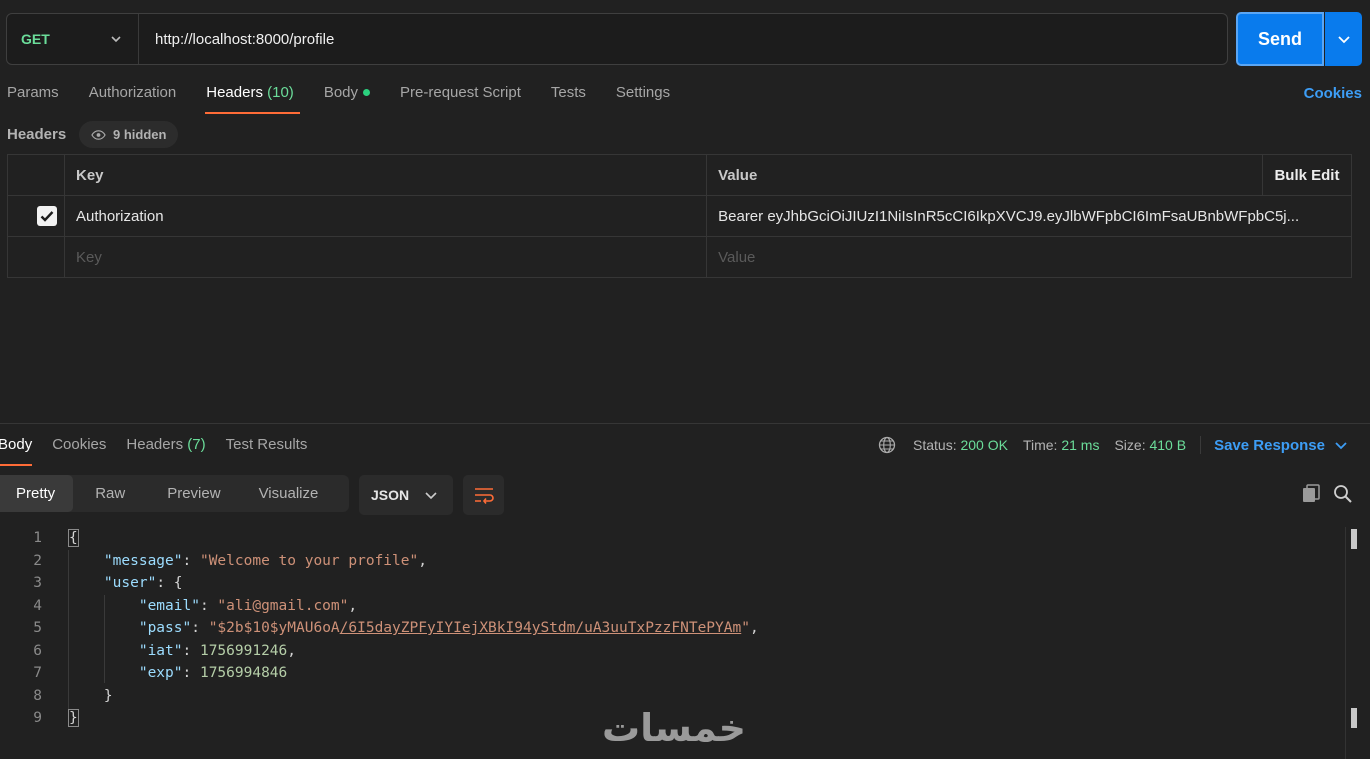 This screenshot has height=759, width=1370. Describe the element at coordinates (165, 628) in the screenshot. I see `json-key: "pass"` at that location.